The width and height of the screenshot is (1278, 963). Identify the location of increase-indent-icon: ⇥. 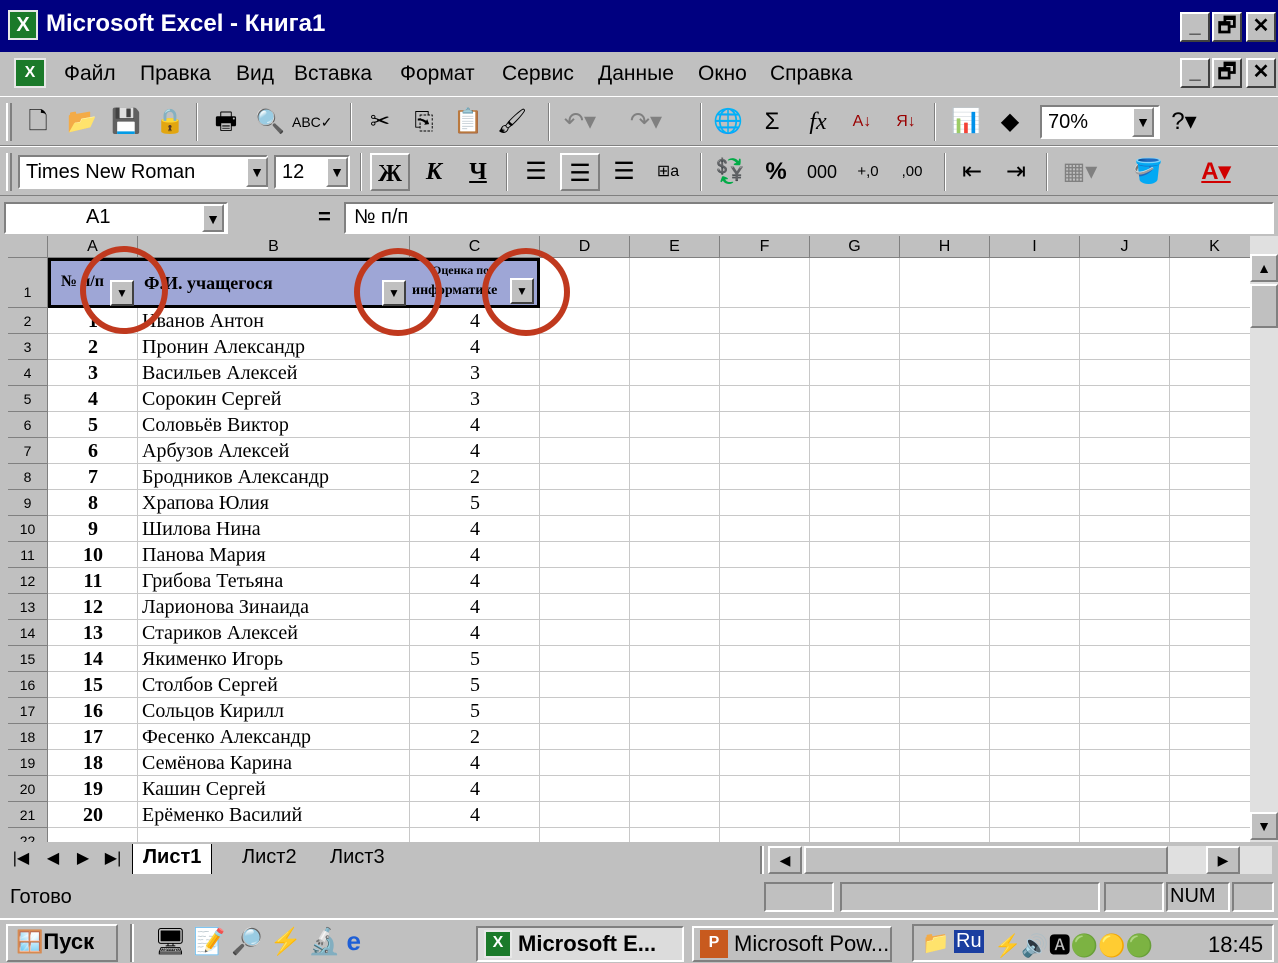
(1016, 172).